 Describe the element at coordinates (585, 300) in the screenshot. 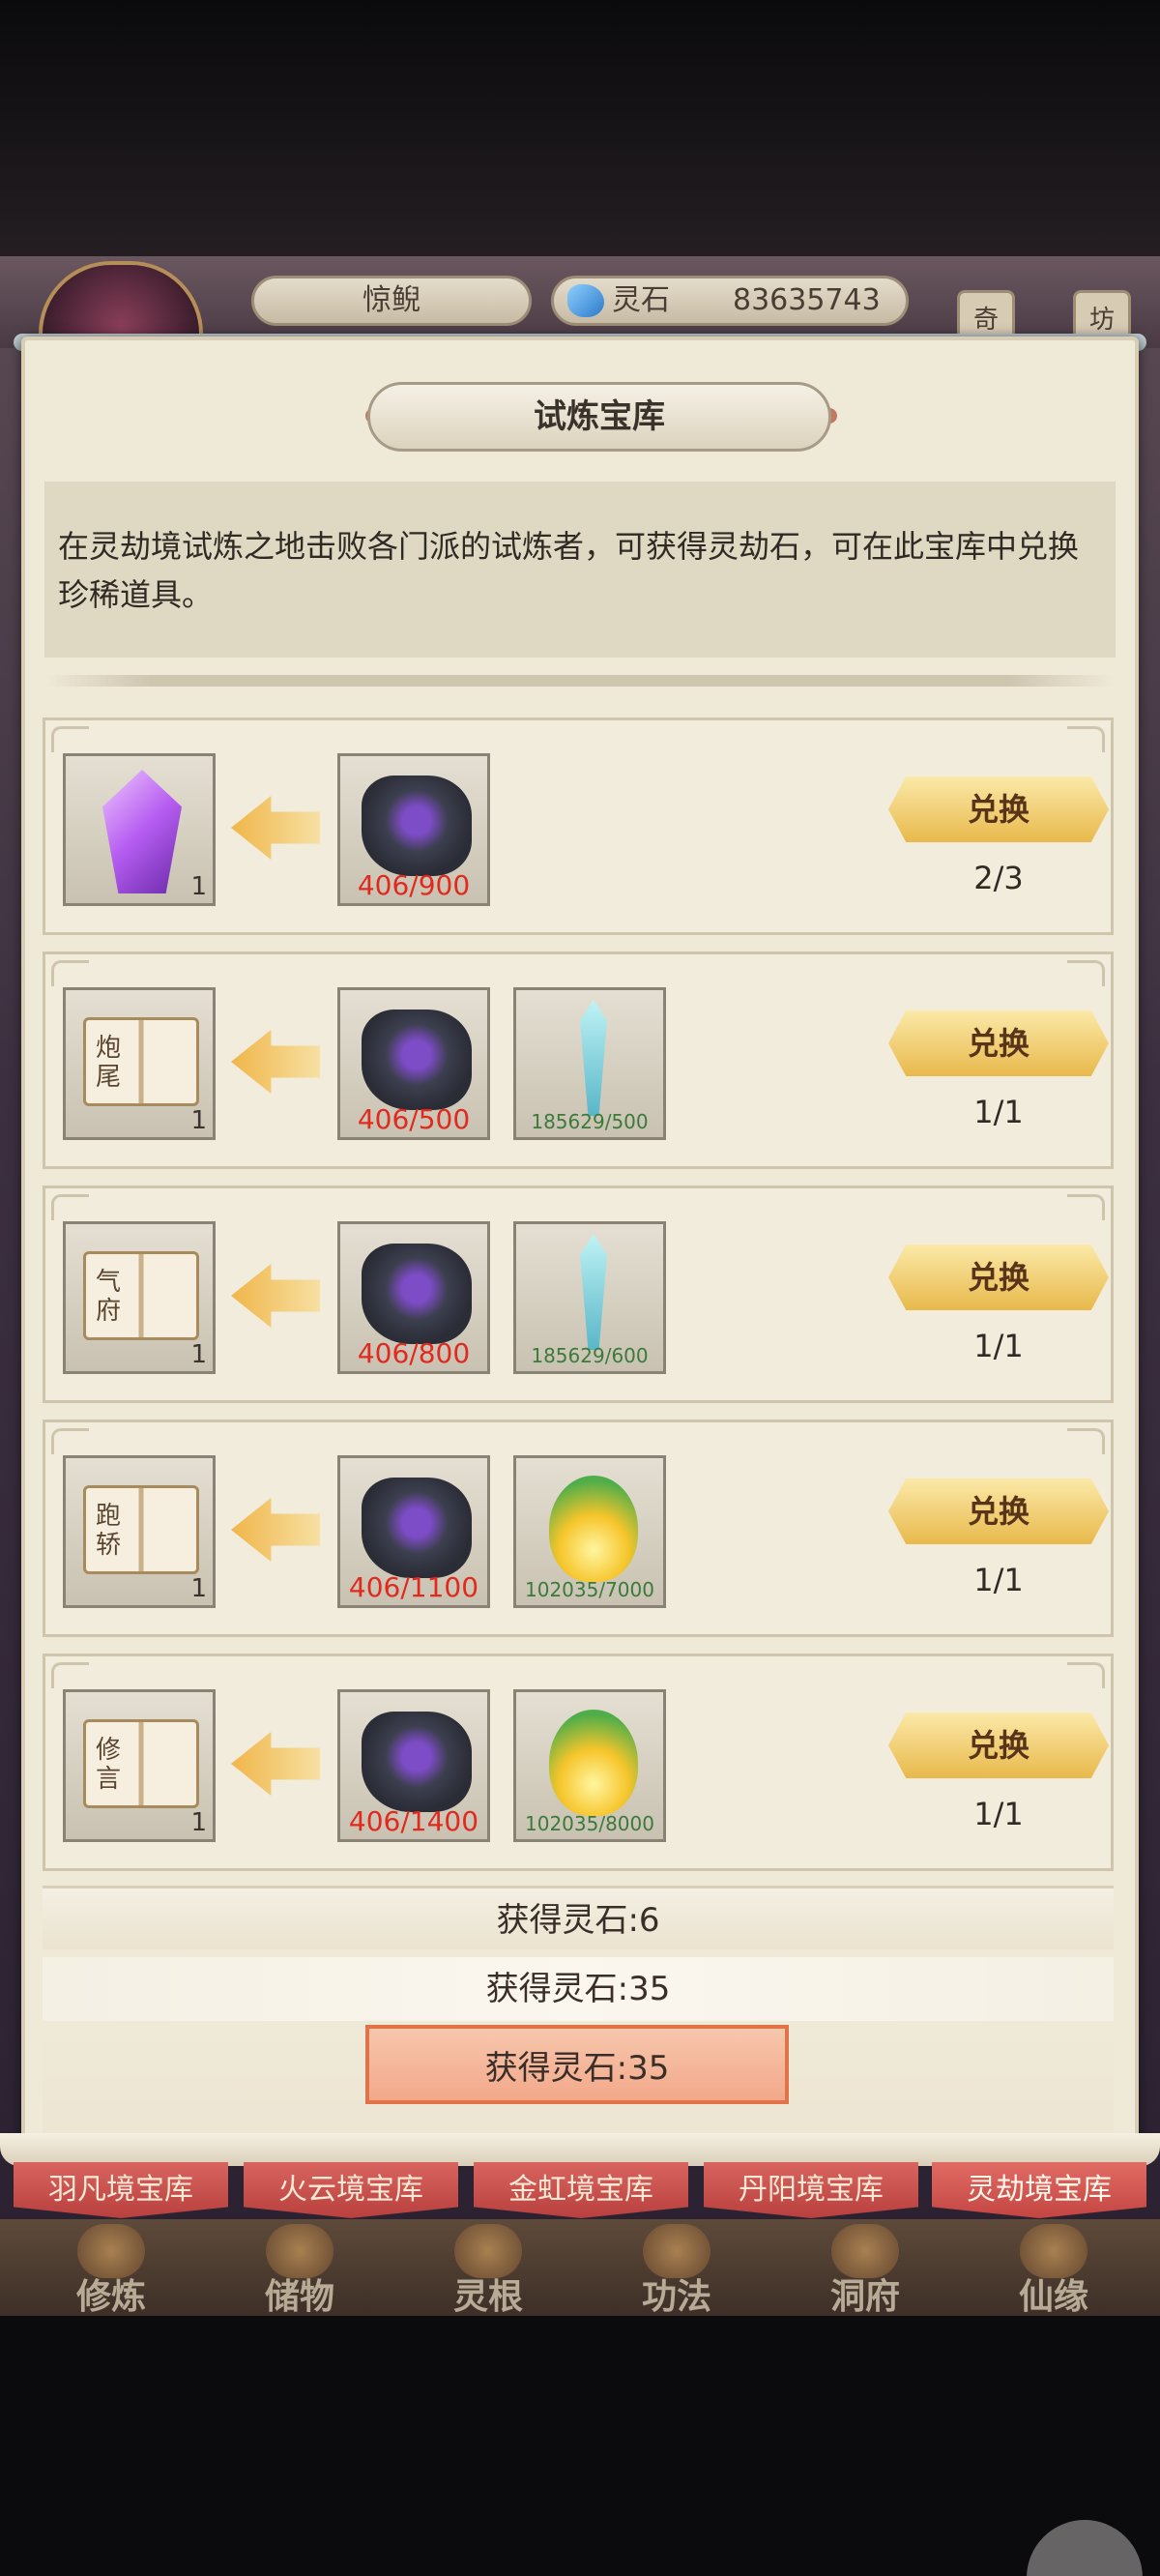

I see `spirit-stone-icon` at that location.